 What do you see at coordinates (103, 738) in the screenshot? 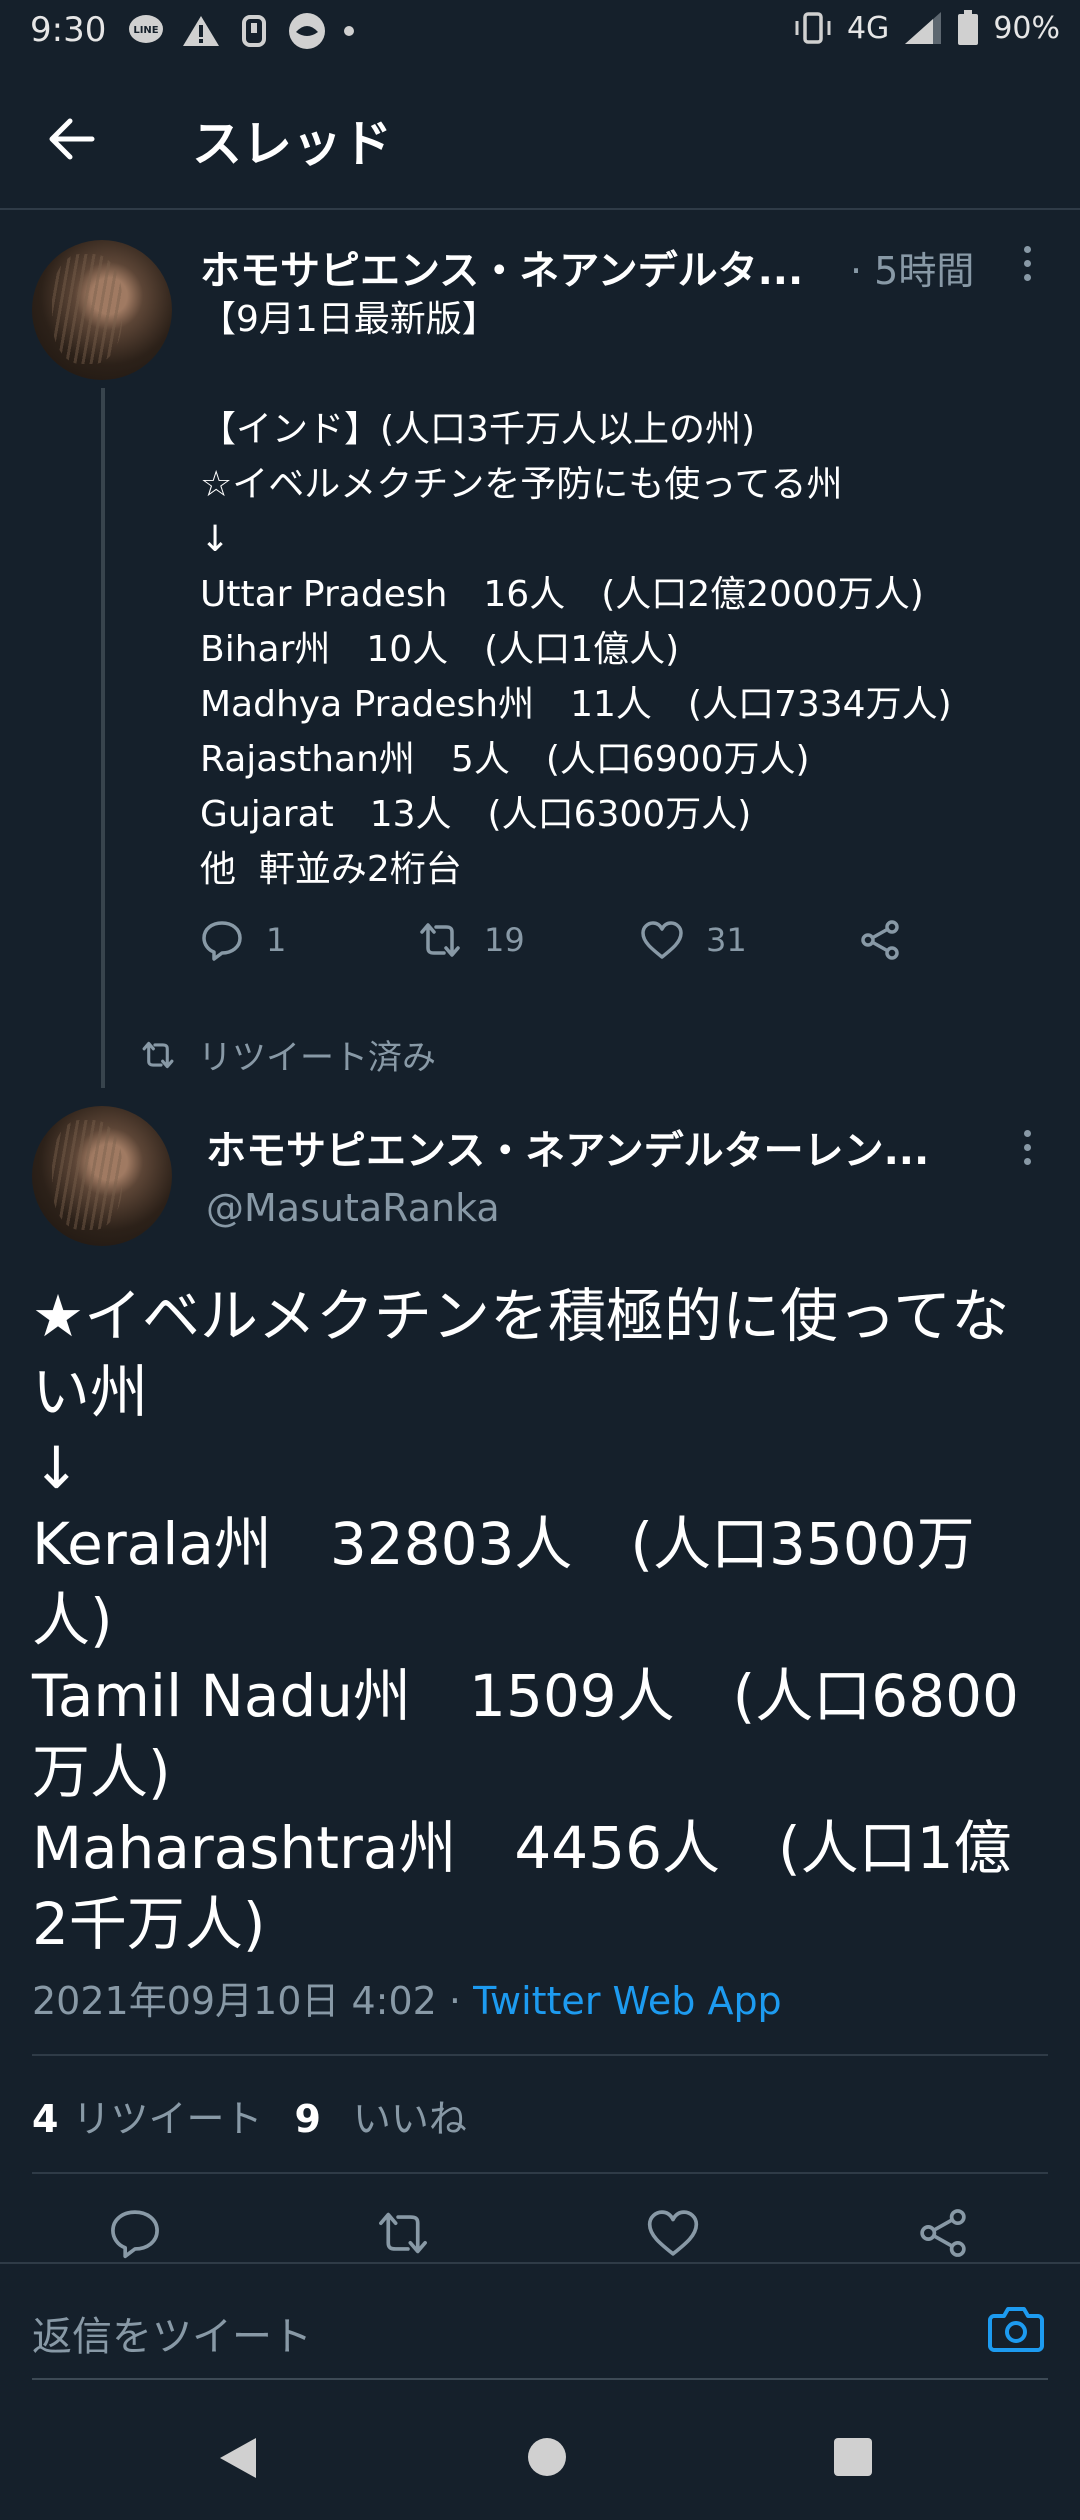
I see `thread-line` at bounding box center [103, 738].